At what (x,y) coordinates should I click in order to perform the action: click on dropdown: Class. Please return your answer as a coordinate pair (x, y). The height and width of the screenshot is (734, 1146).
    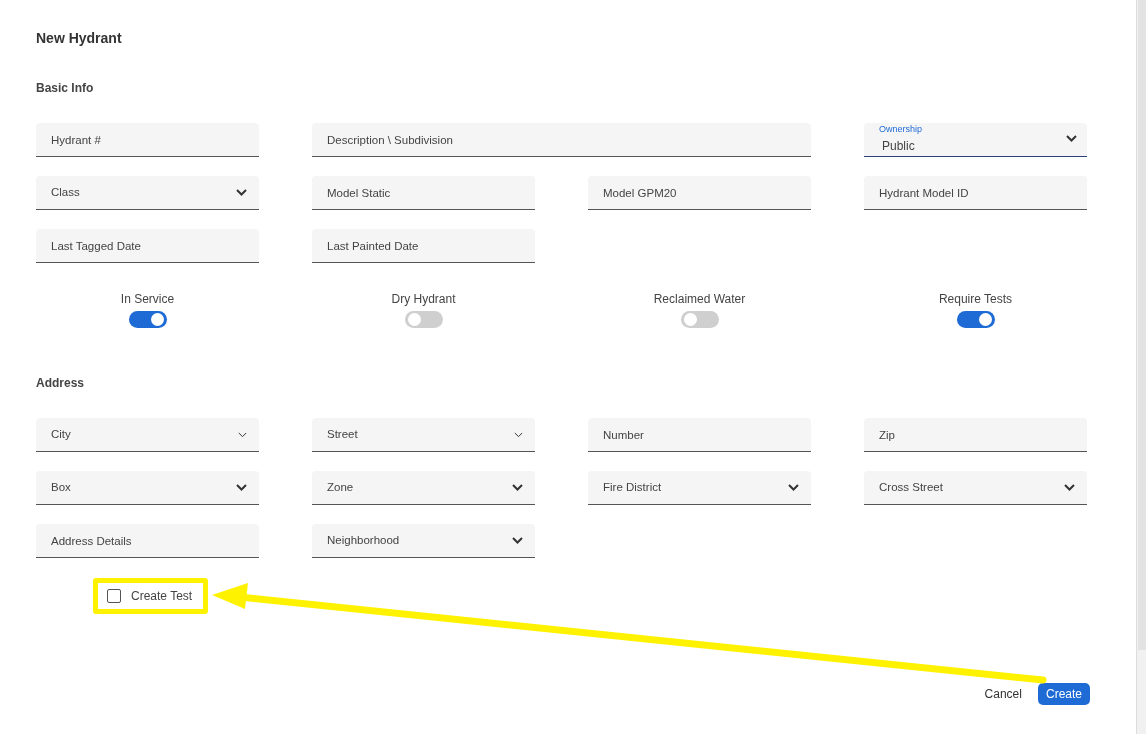
    Looking at the image, I should click on (147, 193).